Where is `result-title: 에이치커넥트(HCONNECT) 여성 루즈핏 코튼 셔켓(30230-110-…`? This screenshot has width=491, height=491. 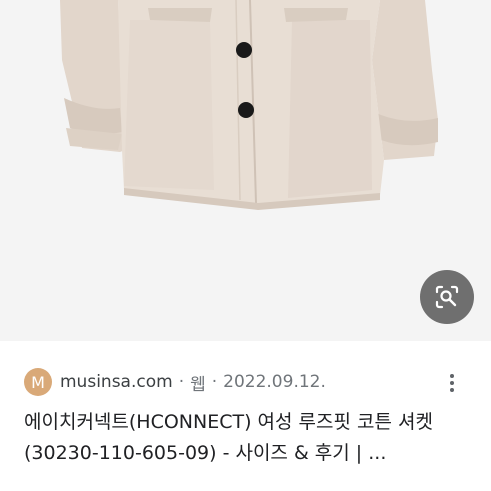 result-title: 에이치커넥트(HCONNECT) 여성 루즈핏 코튼 셔켓(30230-110-… is located at coordinates (249, 438).